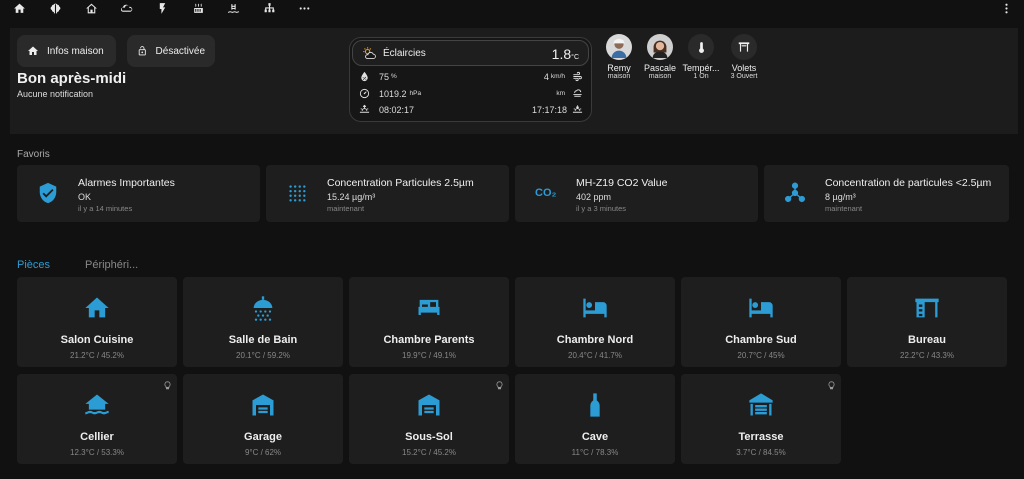  What do you see at coordinates (429, 452) in the screenshot?
I see `room-value: 15.2°C / 45.2%` at bounding box center [429, 452].